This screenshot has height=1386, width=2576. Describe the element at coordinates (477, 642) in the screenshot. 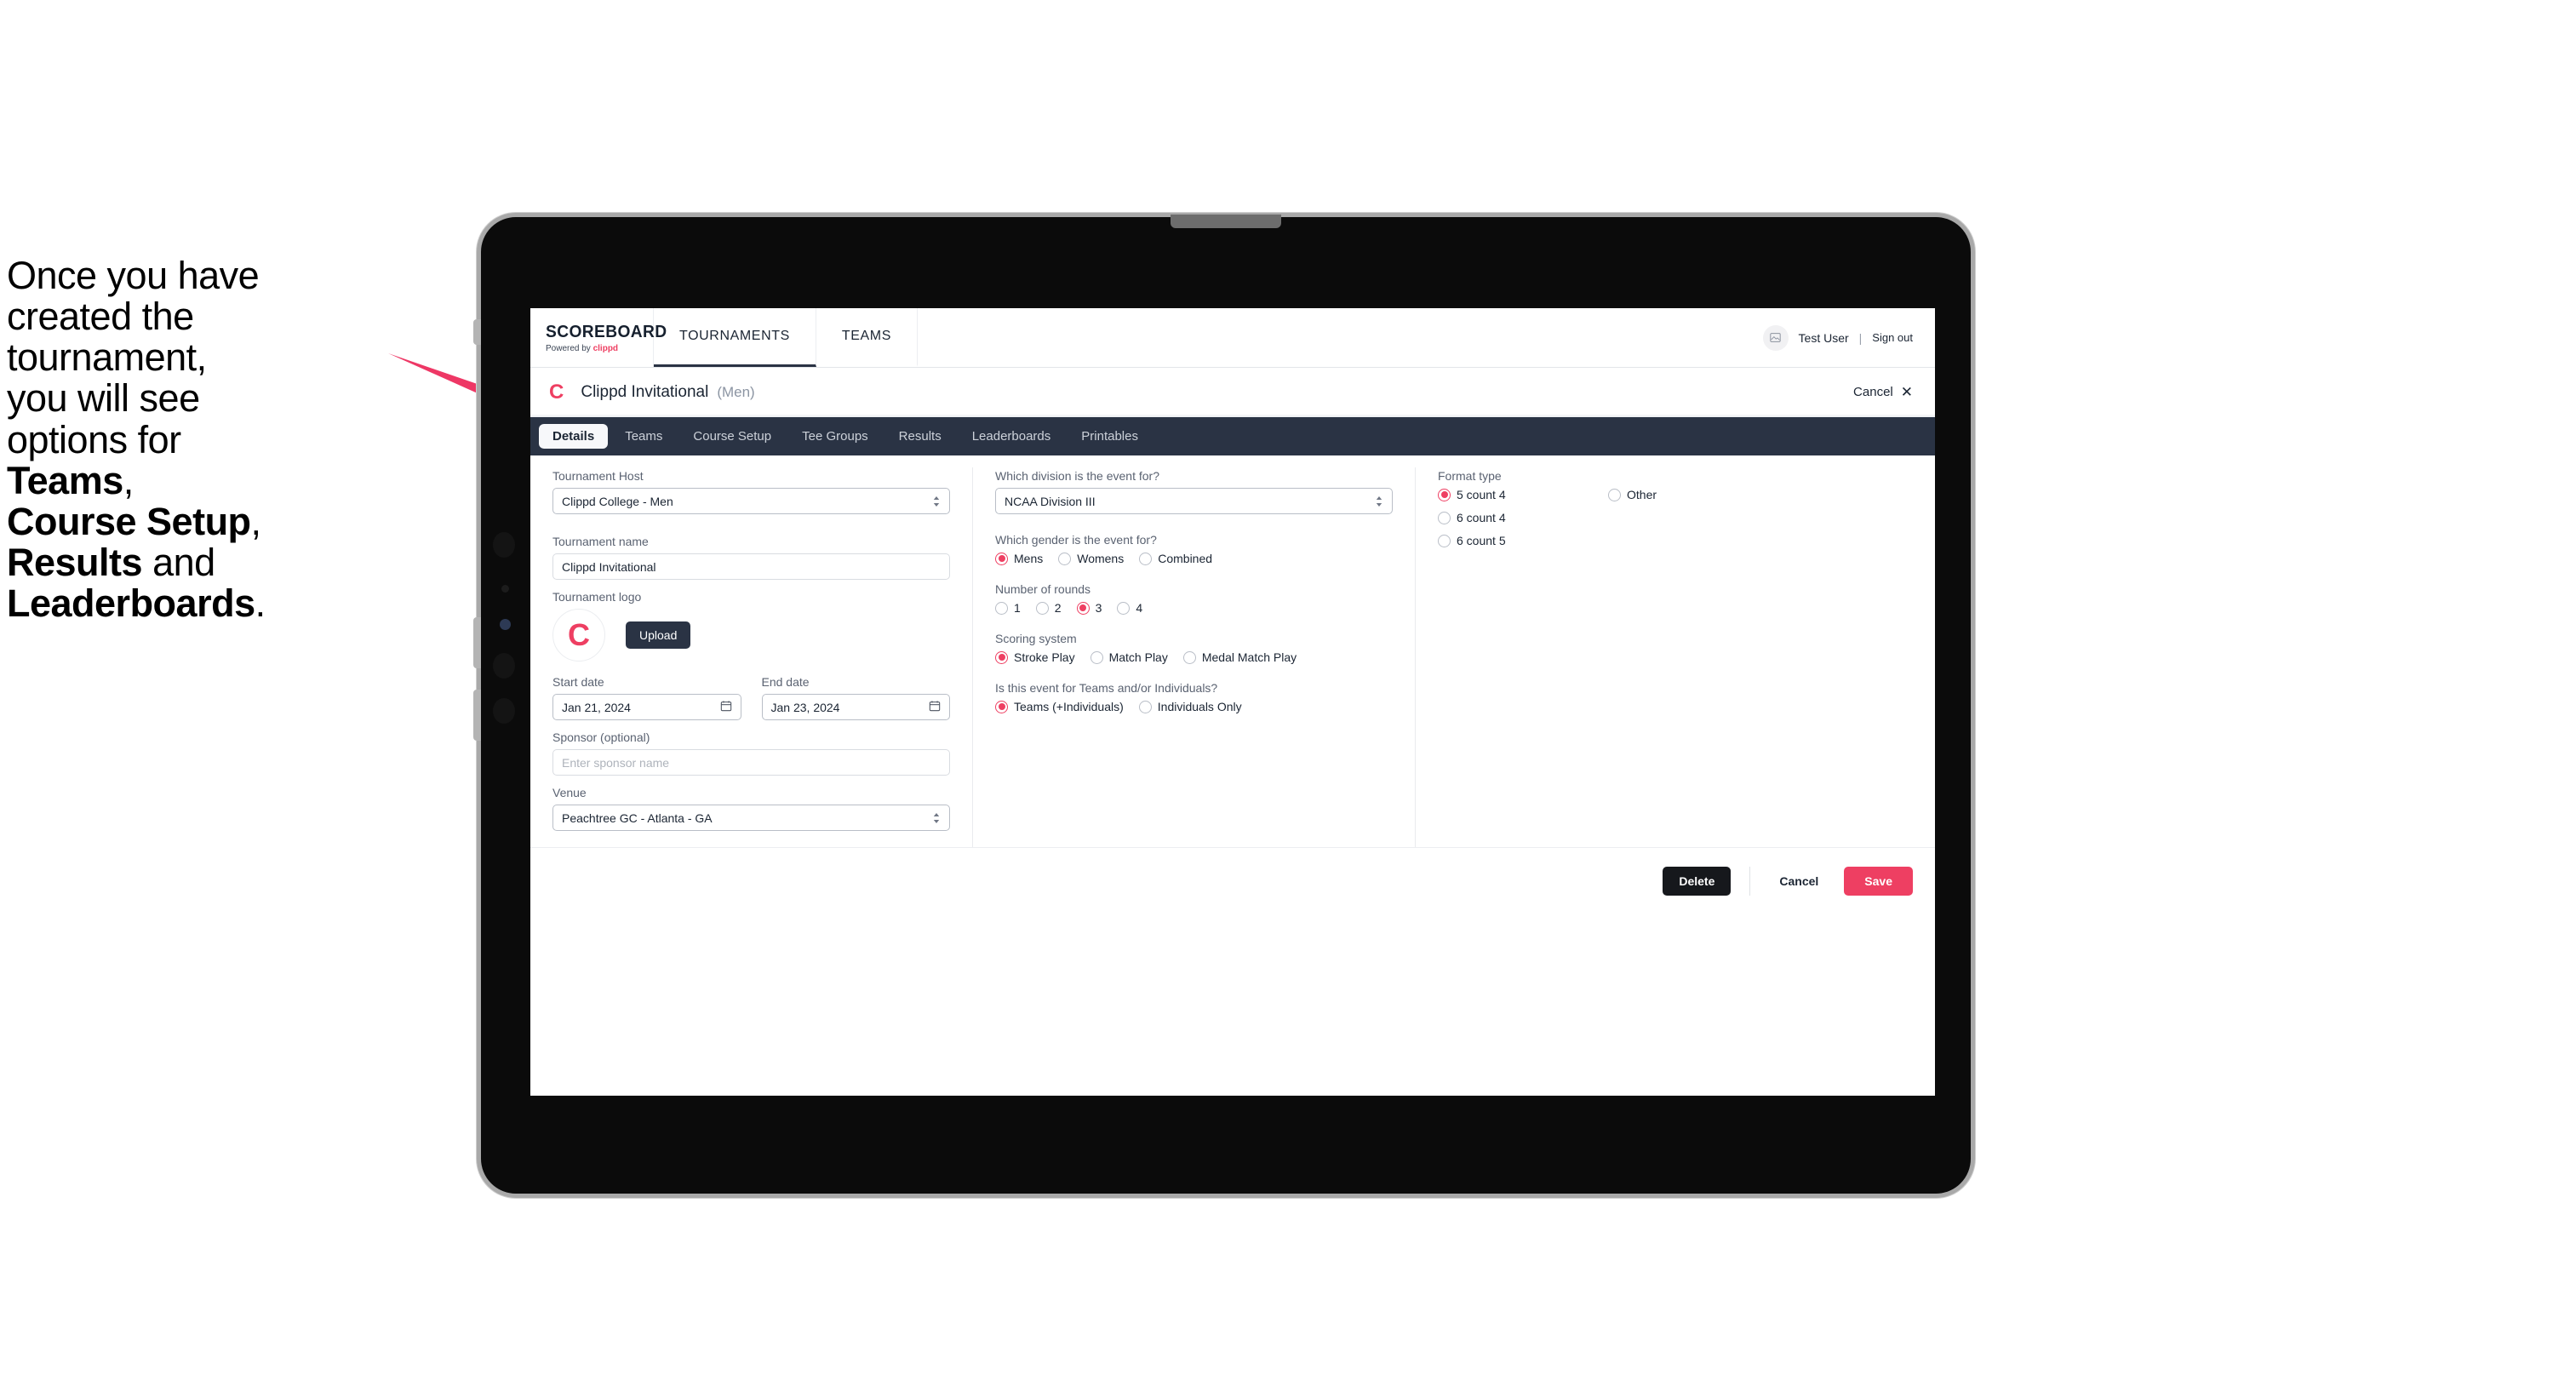

I see `tablet-volume-up-button` at that location.